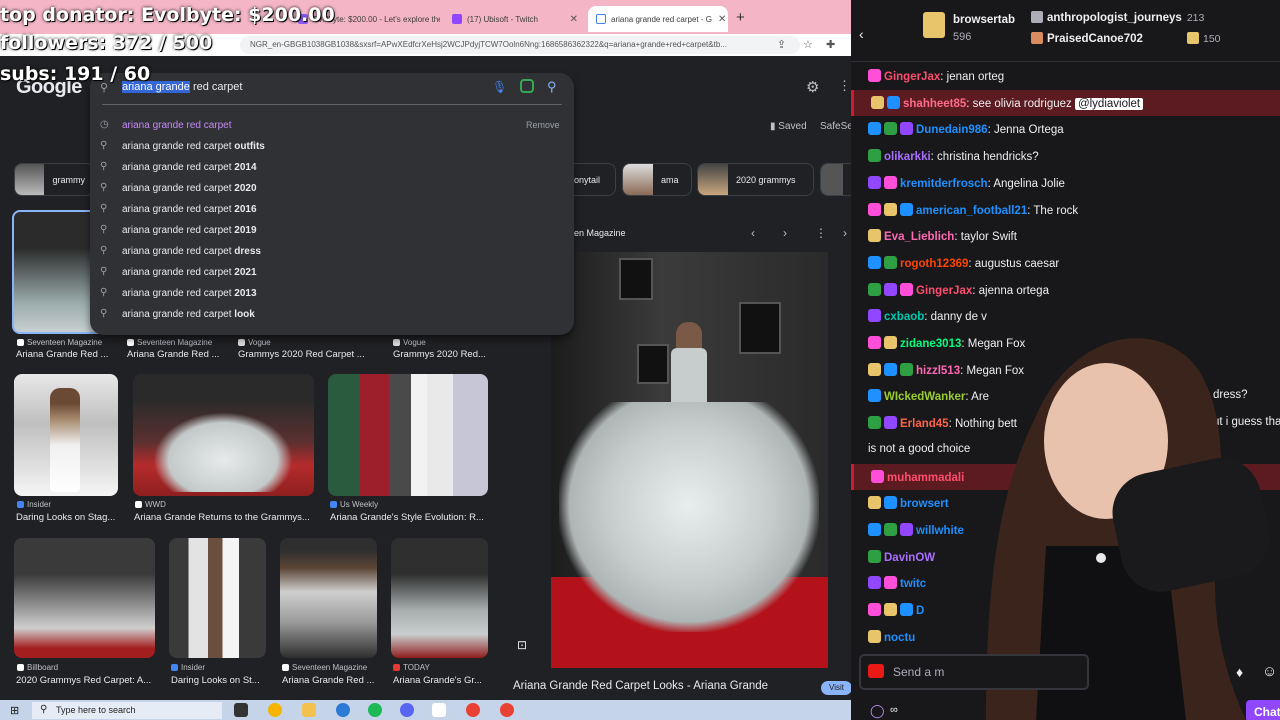  Describe the element at coordinates (515, 19) in the screenshot. I see `tab-ubisoft-twitch: (17) Ubisoft - Twitch ✕` at that location.